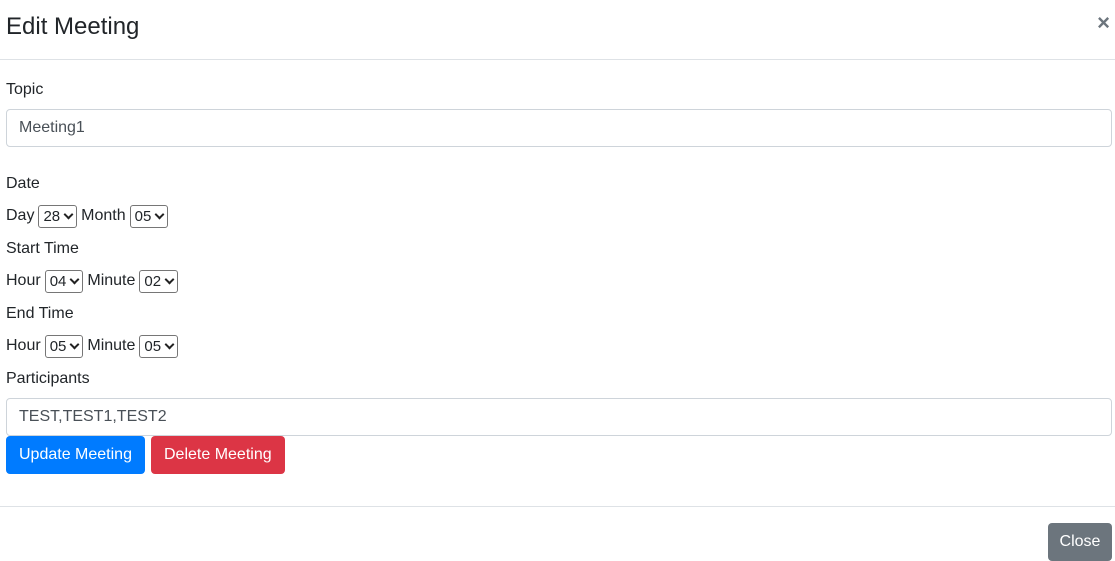 This screenshot has height=561, width=1115. Describe the element at coordinates (111, 280) in the screenshot. I see `start-minute-label: Minute` at that location.